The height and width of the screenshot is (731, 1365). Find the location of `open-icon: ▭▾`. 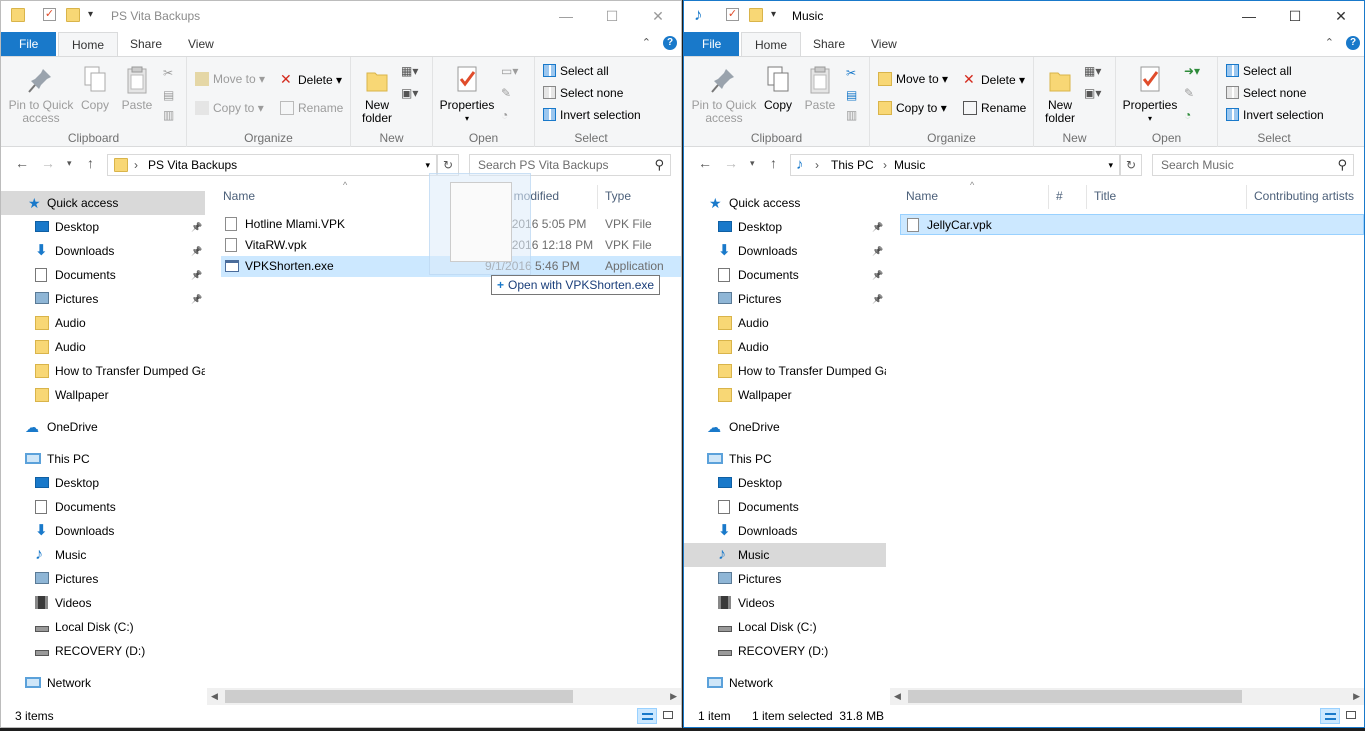

open-icon: ▭▾ is located at coordinates (509, 71).